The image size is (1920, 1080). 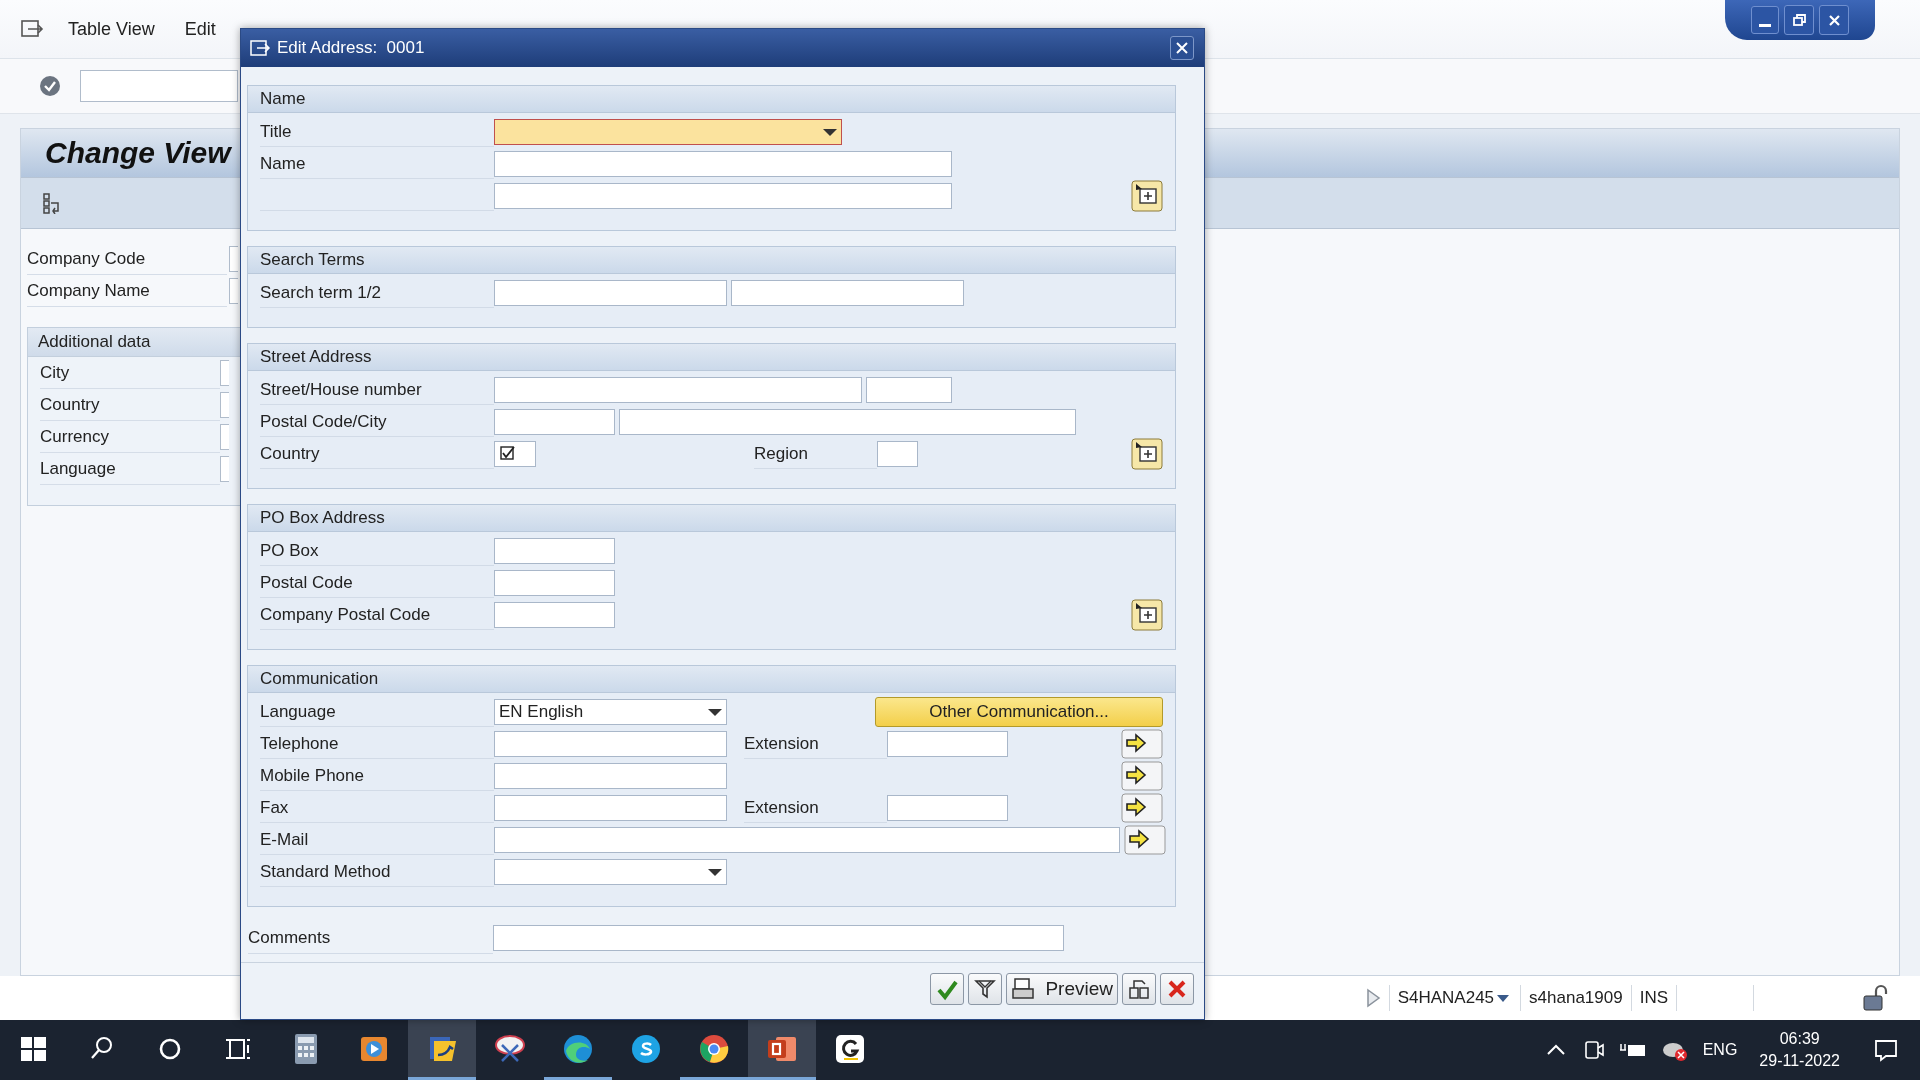 What do you see at coordinates (1799, 1039) in the screenshot?
I see `clock-time: 06:39` at bounding box center [1799, 1039].